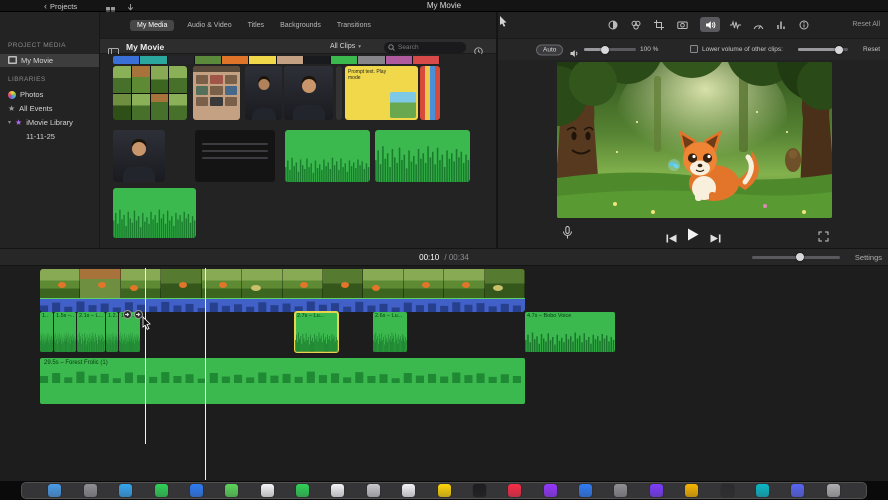 The width and height of the screenshot is (888, 500). What do you see at coordinates (694, 140) in the screenshot?
I see `preview-image` at bounding box center [694, 140].